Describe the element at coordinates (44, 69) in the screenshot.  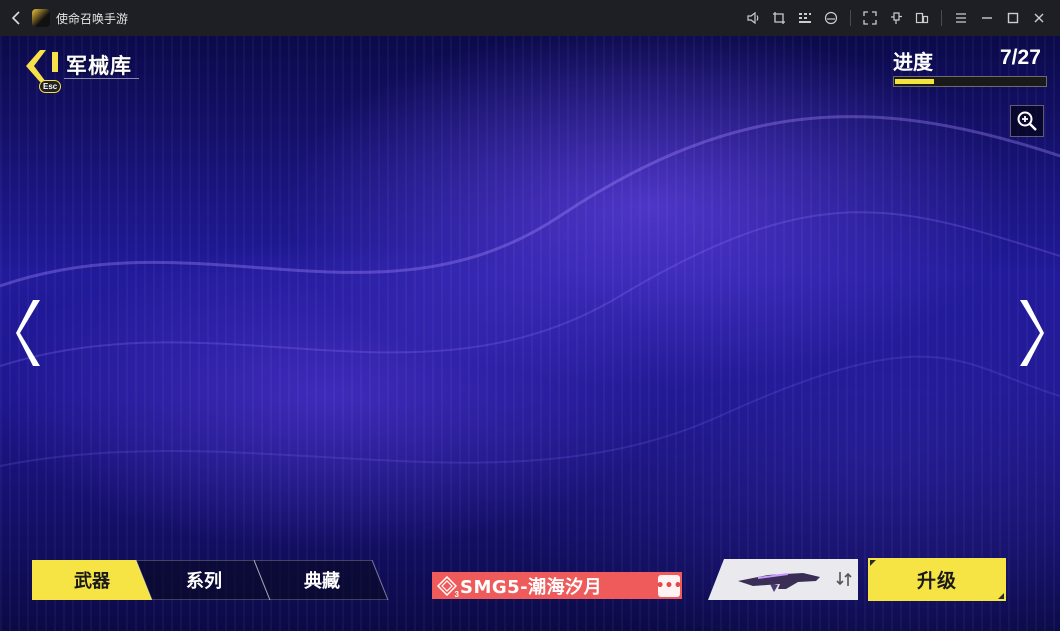
I see `back-button: Esc` at that location.